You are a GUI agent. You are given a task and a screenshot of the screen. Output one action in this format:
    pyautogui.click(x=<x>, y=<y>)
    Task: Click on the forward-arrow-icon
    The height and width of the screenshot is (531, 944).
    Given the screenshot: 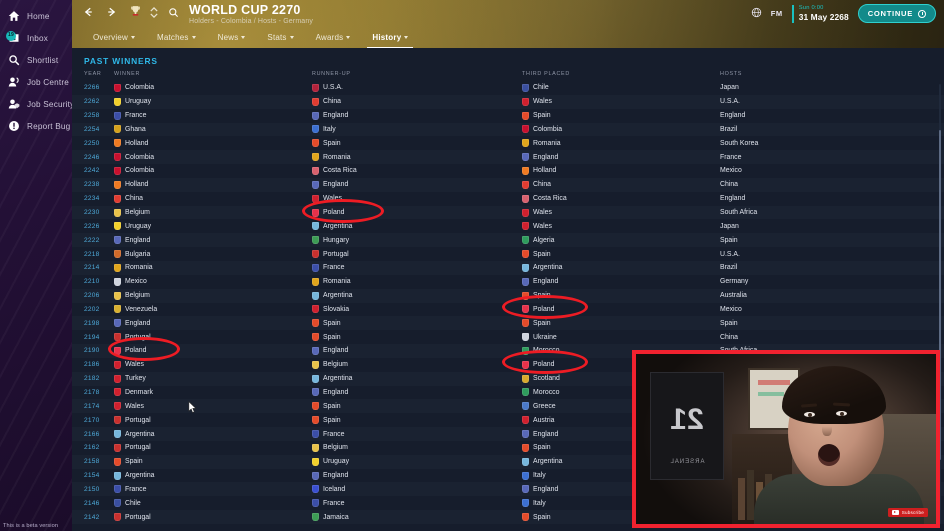 What is the action you would take?
    pyautogui.click(x=112, y=12)
    